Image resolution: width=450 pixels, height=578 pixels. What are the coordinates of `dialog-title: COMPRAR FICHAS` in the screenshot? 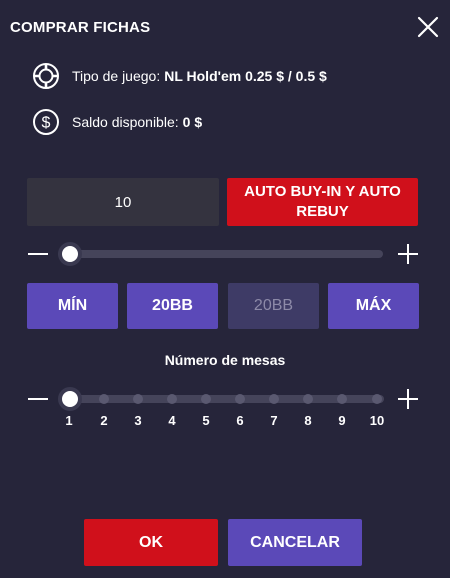 It's located at (80, 27).